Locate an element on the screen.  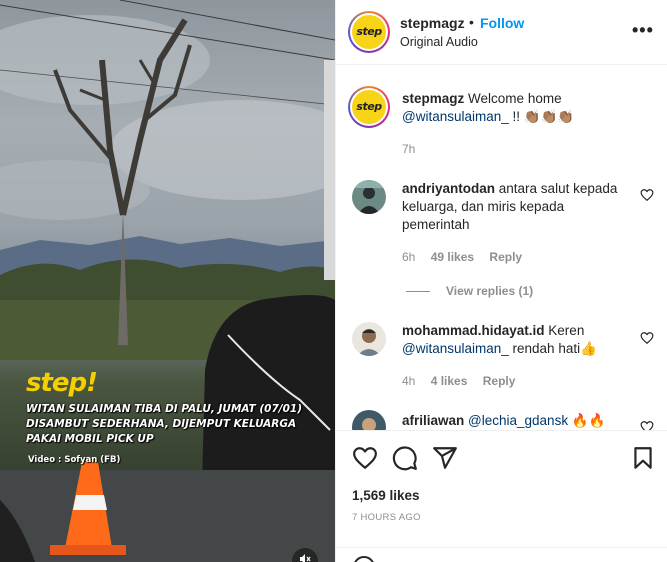
comment-content-before: Keren is located at coordinates (566, 330).